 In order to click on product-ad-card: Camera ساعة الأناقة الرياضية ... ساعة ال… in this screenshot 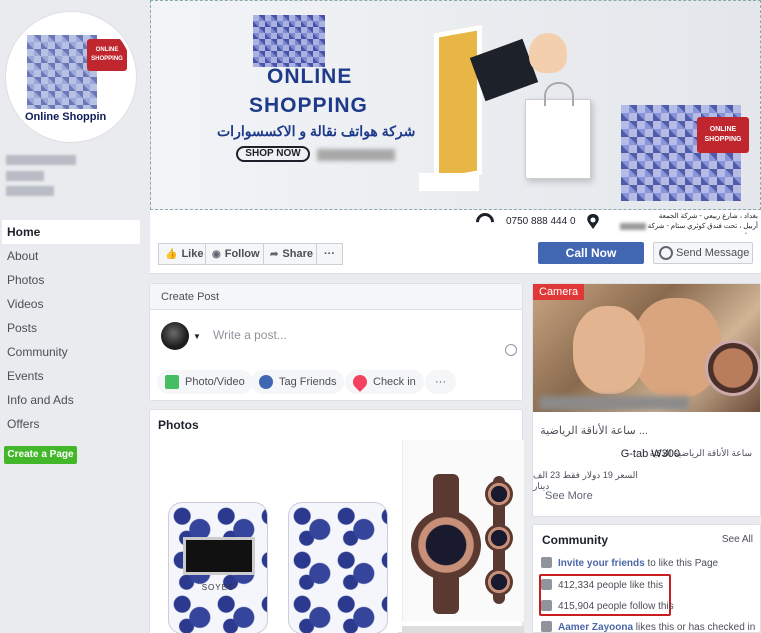, I will do `click(646, 400)`.